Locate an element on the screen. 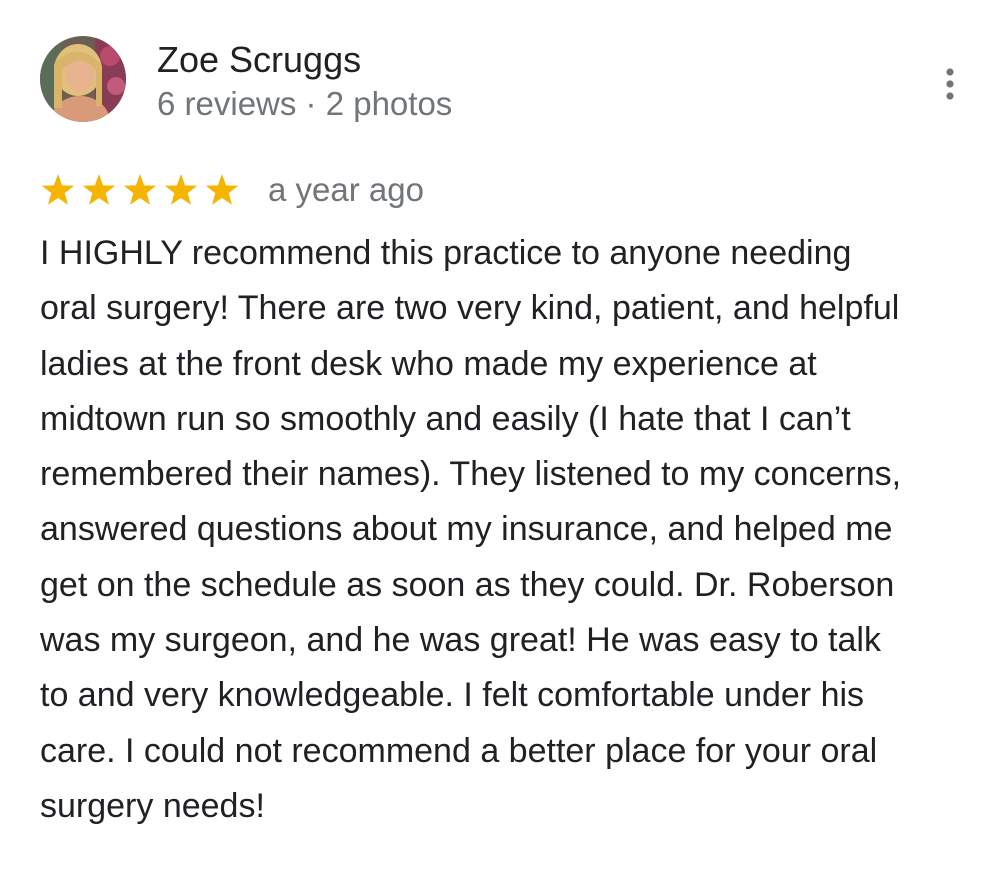 This screenshot has width=1008, height=876. rating-row: a year ago is located at coordinates (232, 190).